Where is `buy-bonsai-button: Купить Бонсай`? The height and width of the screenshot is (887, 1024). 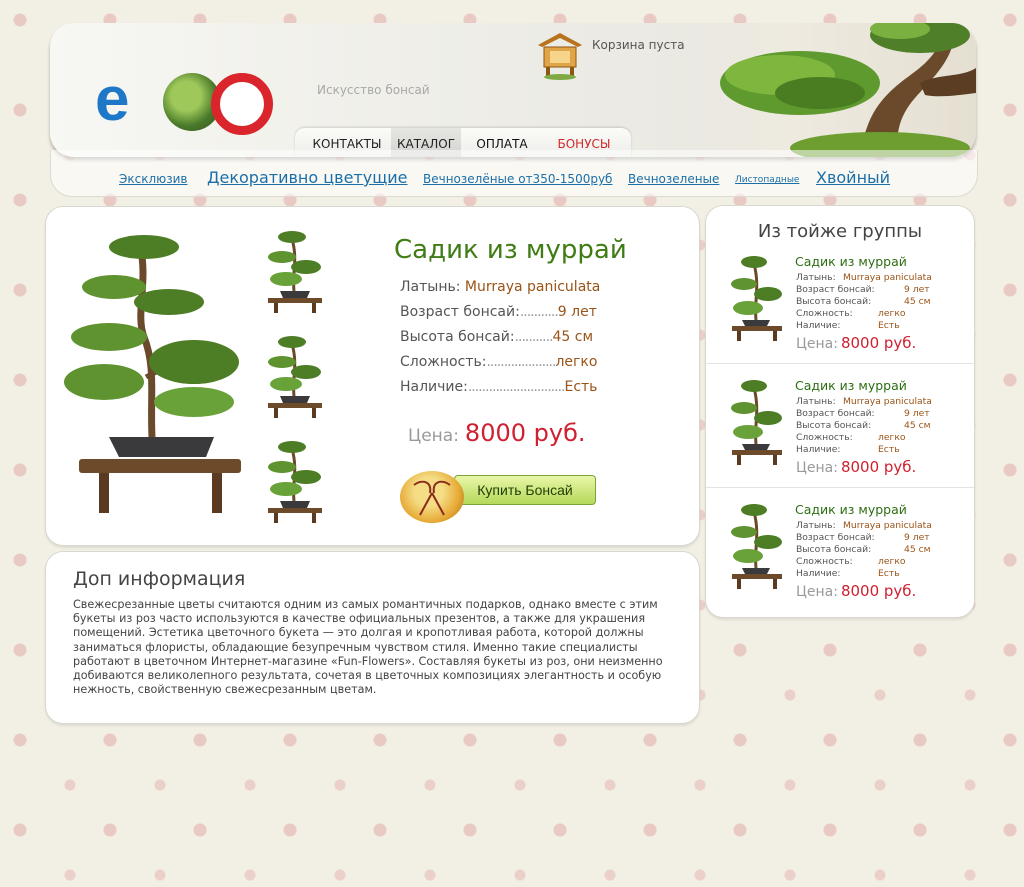
buy-bonsai-button: Купить Бонсай is located at coordinates (499, 495).